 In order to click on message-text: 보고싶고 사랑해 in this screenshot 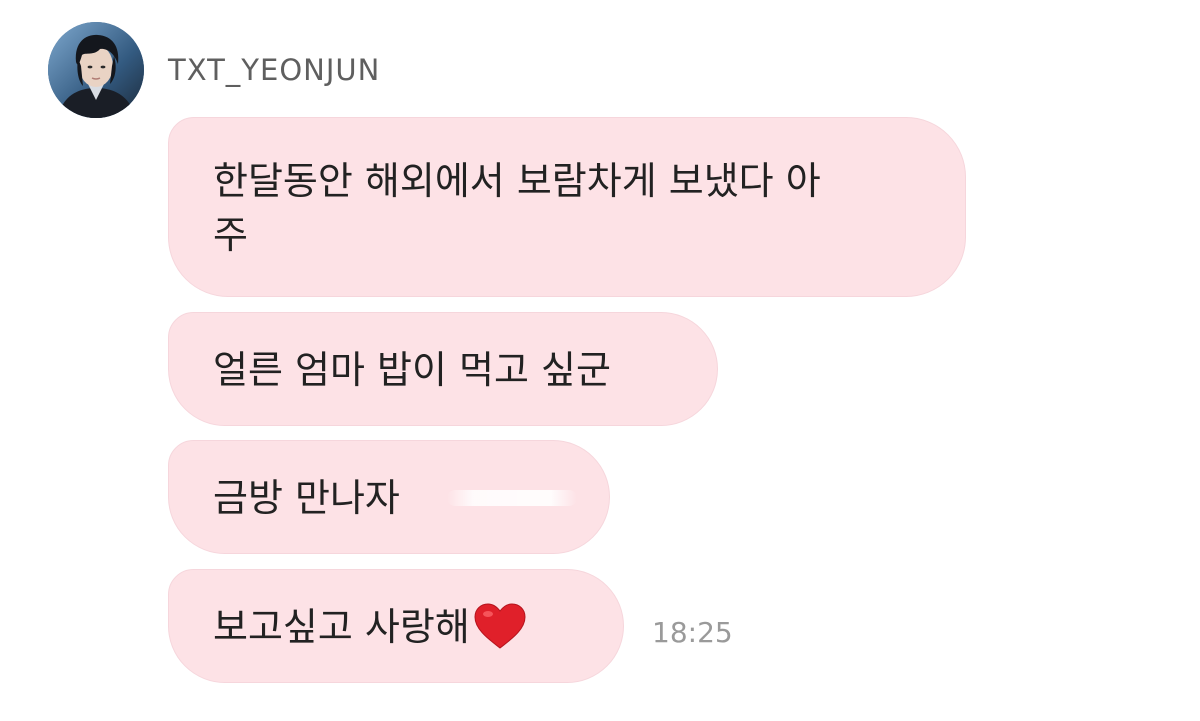, I will do `click(341, 627)`.